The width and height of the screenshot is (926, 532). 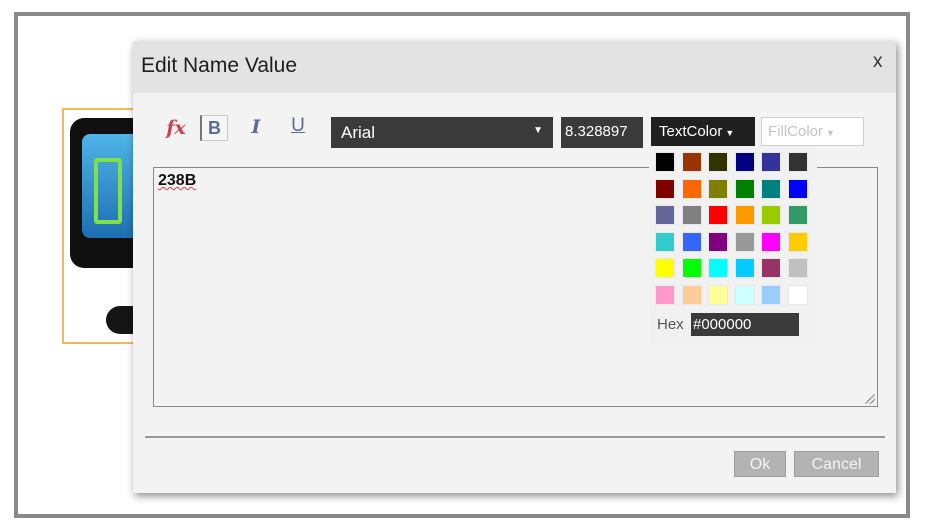 What do you see at coordinates (602, 132) in the screenshot?
I see `font-size-input: 8.328897` at bounding box center [602, 132].